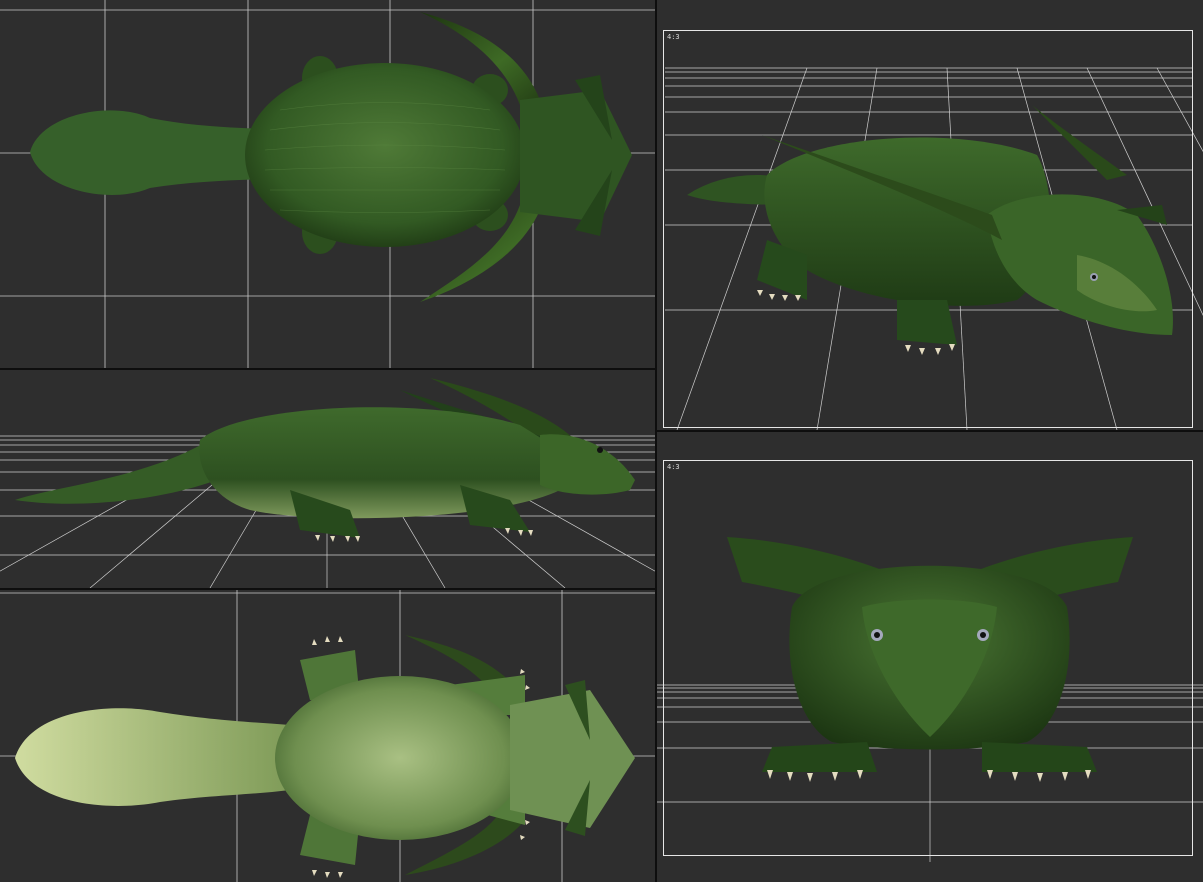 The image size is (1203, 882). I want to click on viewport-divider-vertical, so click(656, 441).